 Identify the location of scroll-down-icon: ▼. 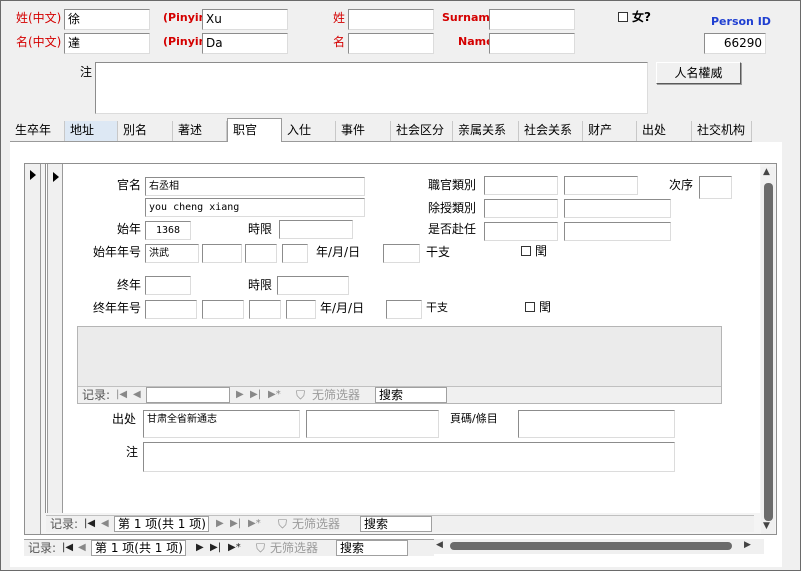
(766, 526).